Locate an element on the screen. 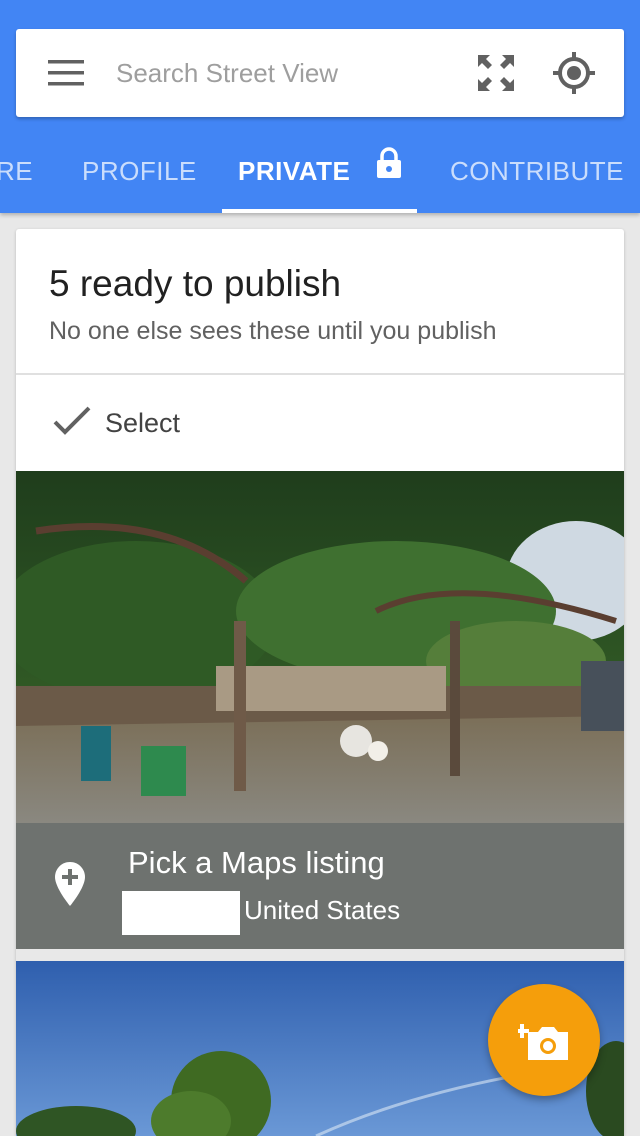 The width and height of the screenshot is (640, 1136). add-location-icon is located at coordinates (70, 886).